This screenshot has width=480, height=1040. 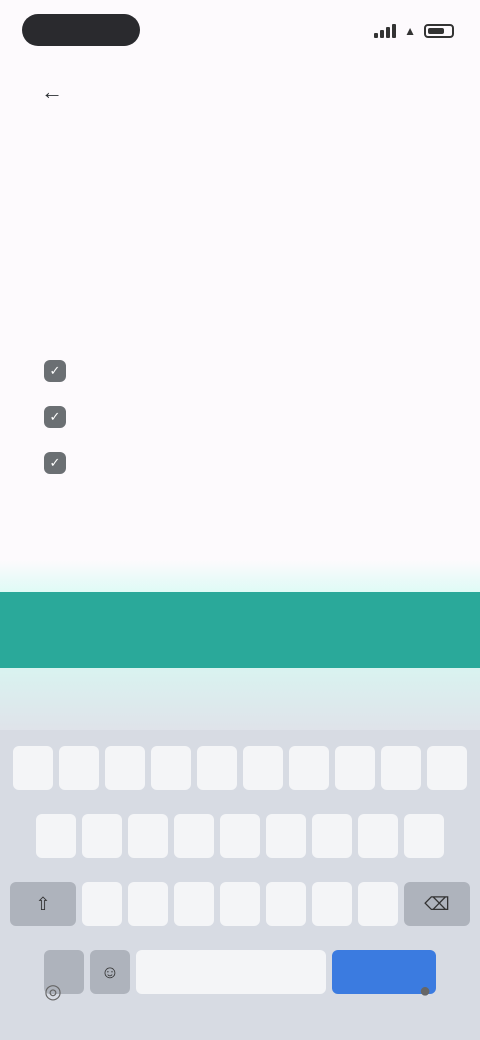 I want to click on arrow-left-icon: ←, so click(x=52, y=91).